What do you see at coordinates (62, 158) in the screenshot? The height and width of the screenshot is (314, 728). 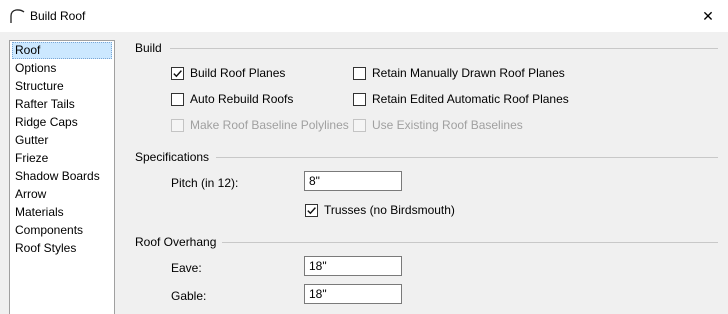 I see `sidebar-item-frieze: Frieze` at bounding box center [62, 158].